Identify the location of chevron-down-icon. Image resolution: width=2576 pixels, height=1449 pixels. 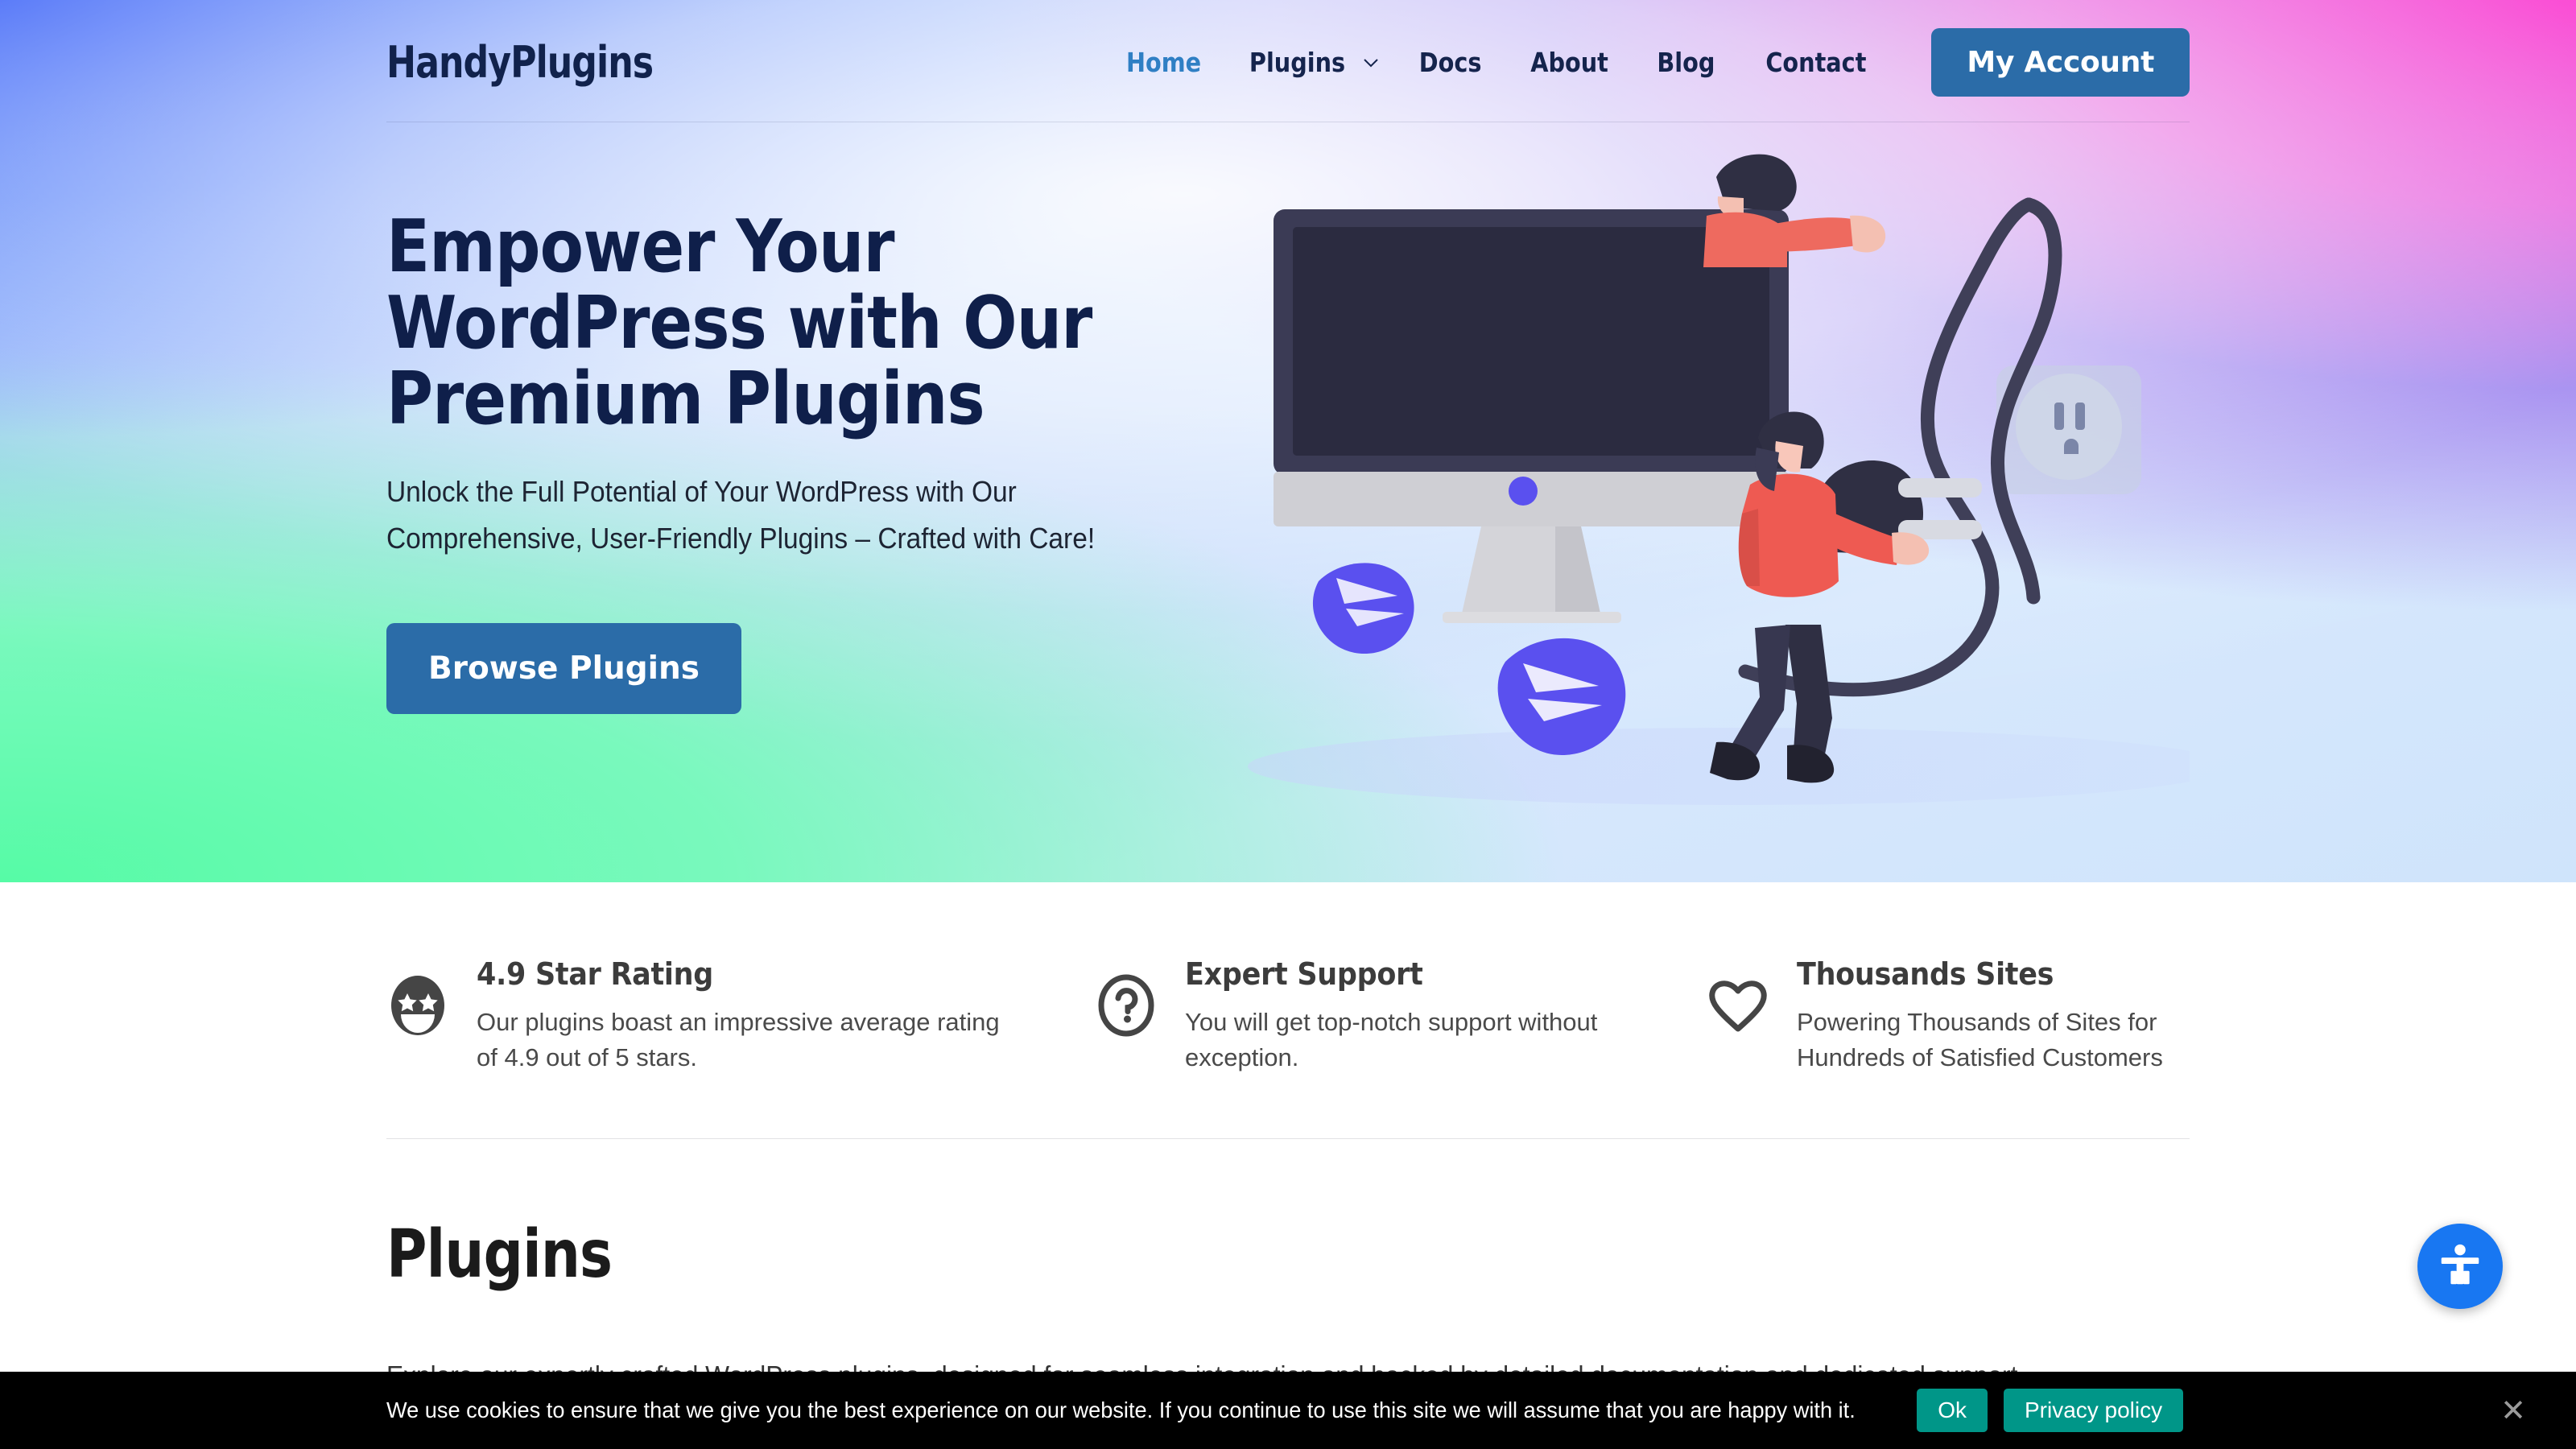
(1371, 63).